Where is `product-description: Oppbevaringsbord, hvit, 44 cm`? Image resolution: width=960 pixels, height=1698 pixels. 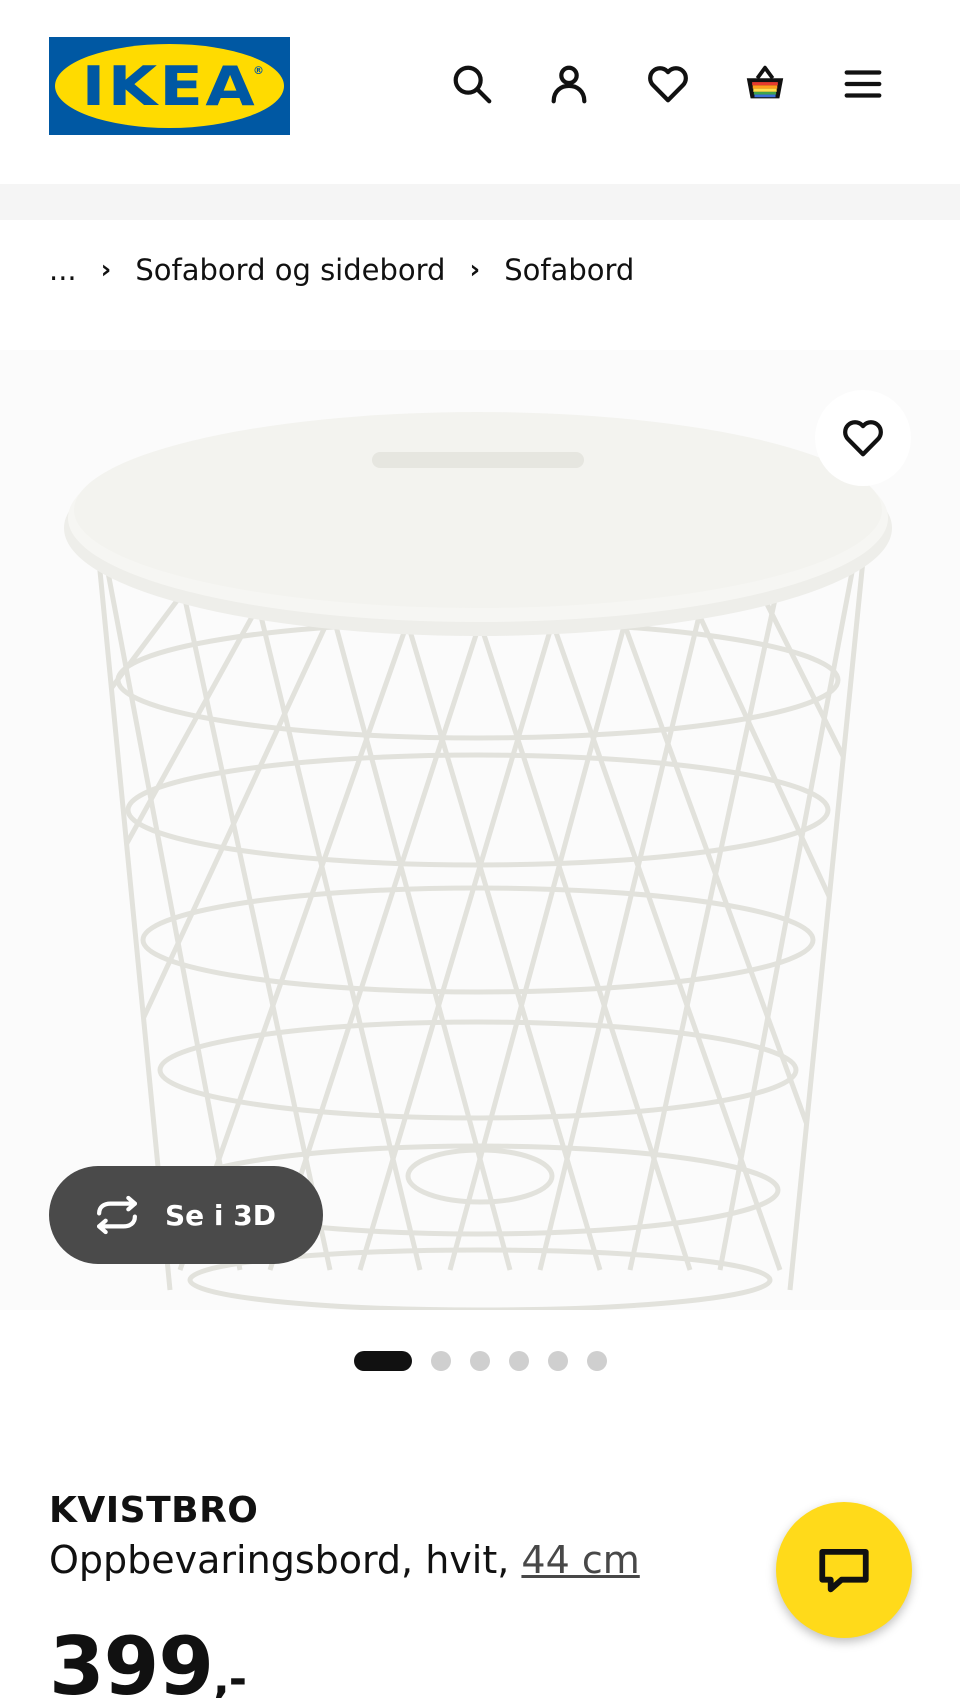
product-description: Oppbevaringsbord, hvit, 44 cm is located at coordinates (344, 1560).